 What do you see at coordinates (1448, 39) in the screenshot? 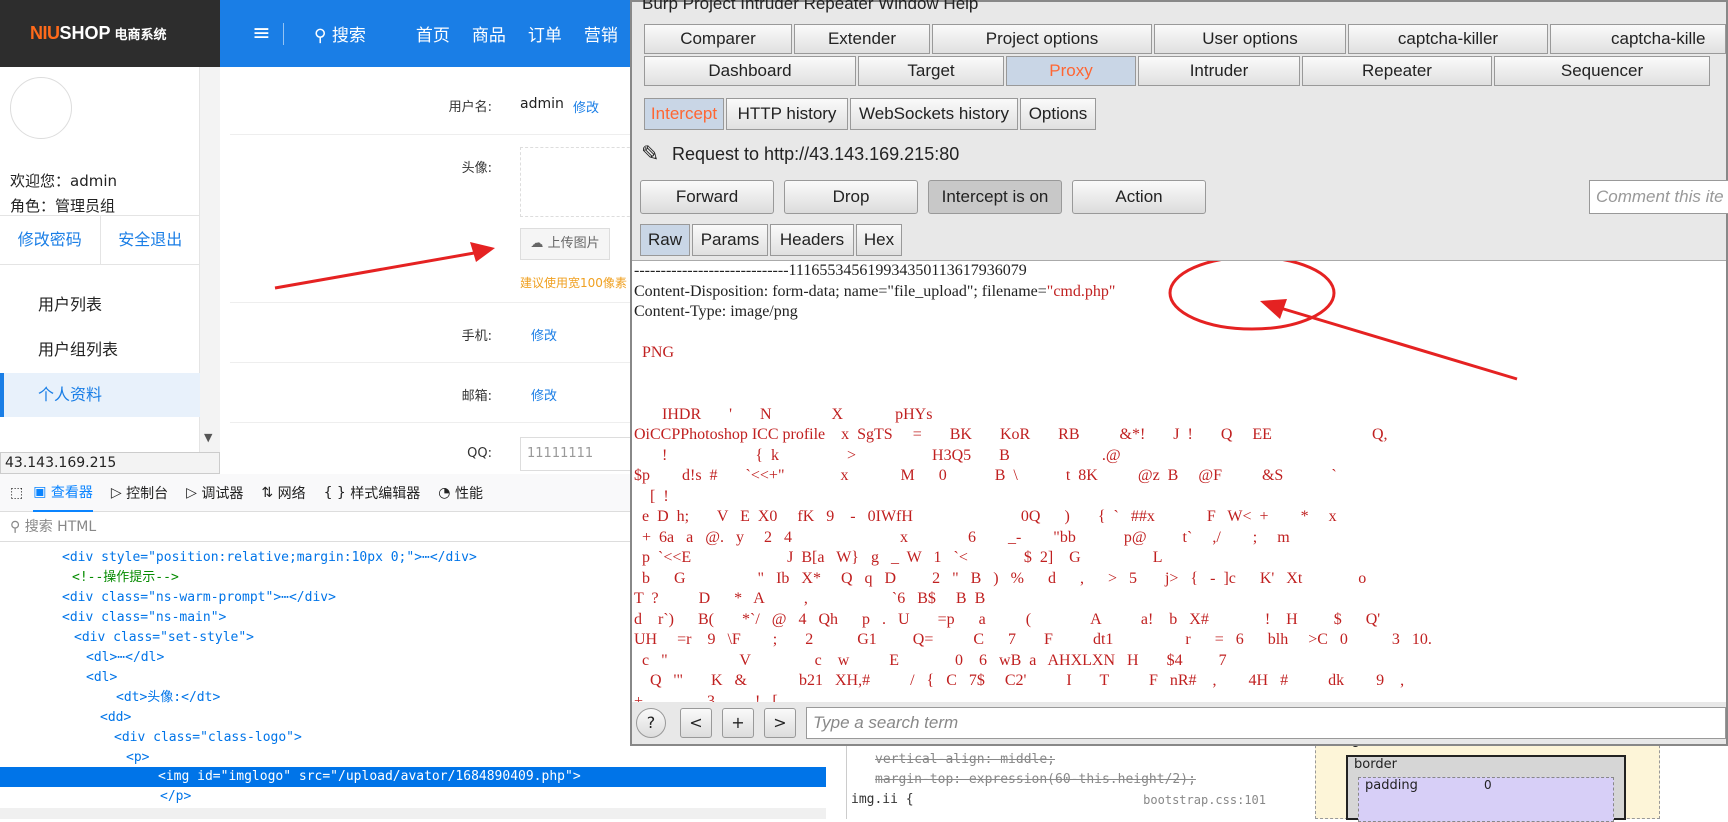
I see `tab-captcha-killer: captcha-killer` at bounding box center [1448, 39].